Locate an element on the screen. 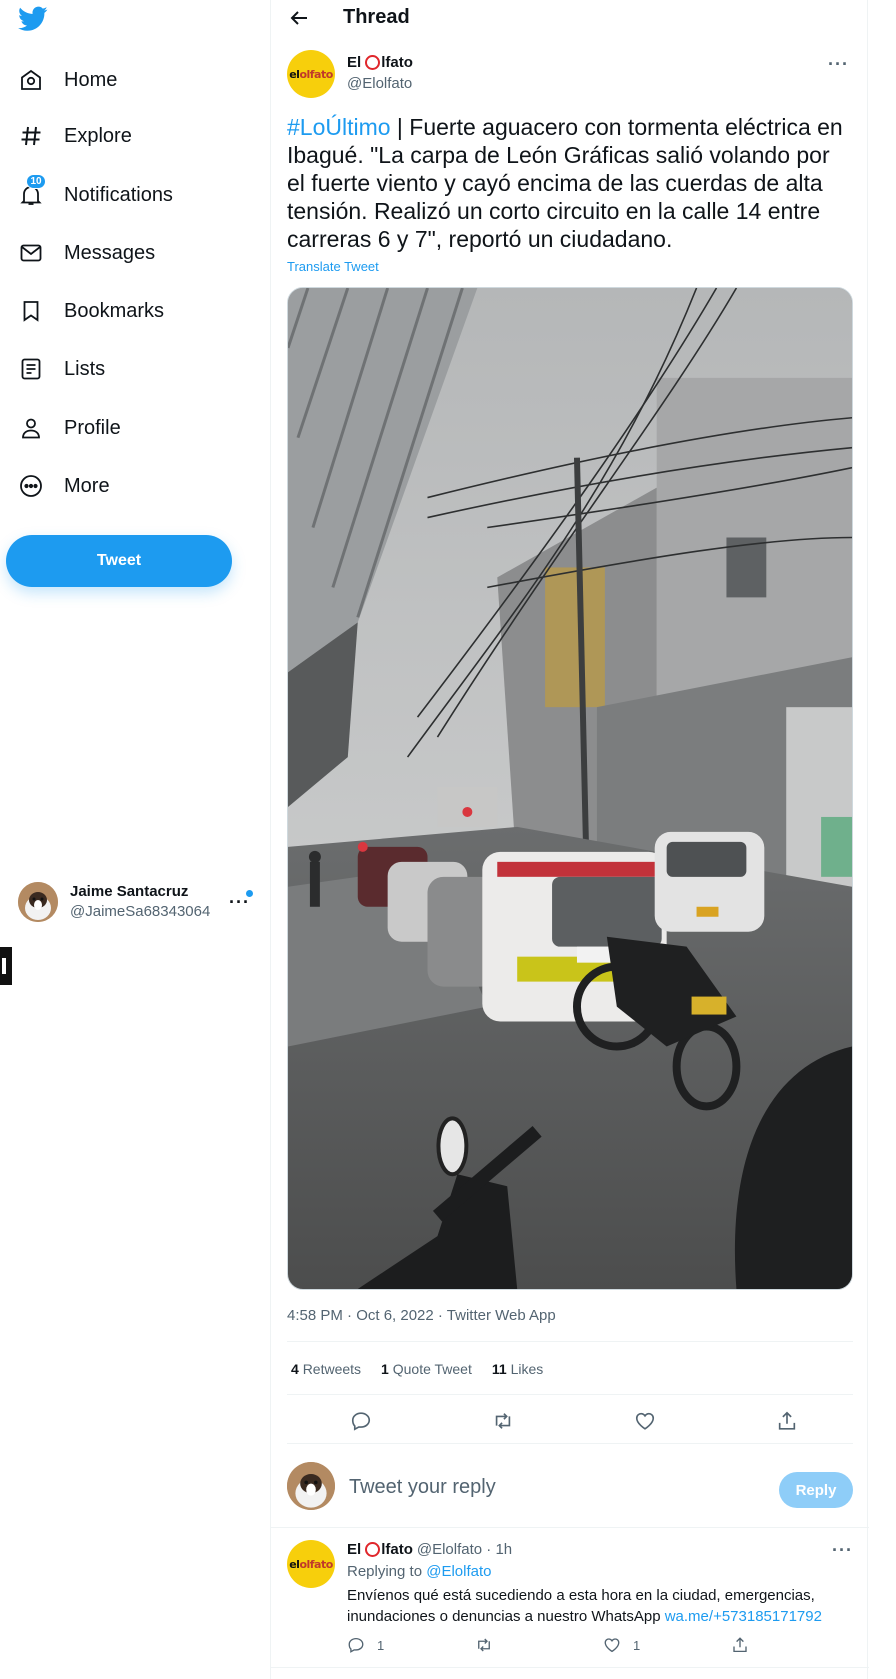 This screenshot has width=896, height=1679. tweet-author: elolfato El lfato @Elolfato ··· is located at coordinates (570, 75).